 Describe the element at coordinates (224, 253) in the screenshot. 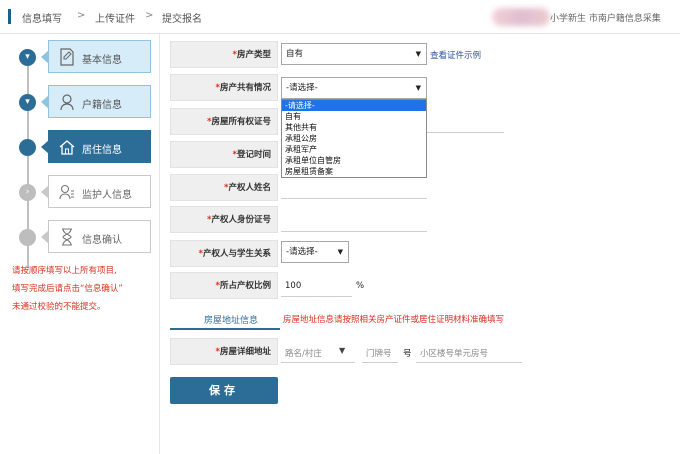

I see `relation-label: *产权人与学生关系` at that location.